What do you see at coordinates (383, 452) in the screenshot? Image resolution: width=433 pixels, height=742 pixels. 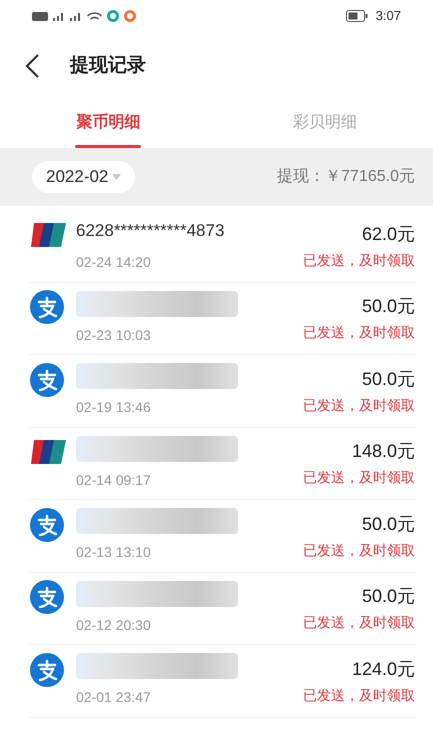 I see `record-amount: 148.0元` at bounding box center [383, 452].